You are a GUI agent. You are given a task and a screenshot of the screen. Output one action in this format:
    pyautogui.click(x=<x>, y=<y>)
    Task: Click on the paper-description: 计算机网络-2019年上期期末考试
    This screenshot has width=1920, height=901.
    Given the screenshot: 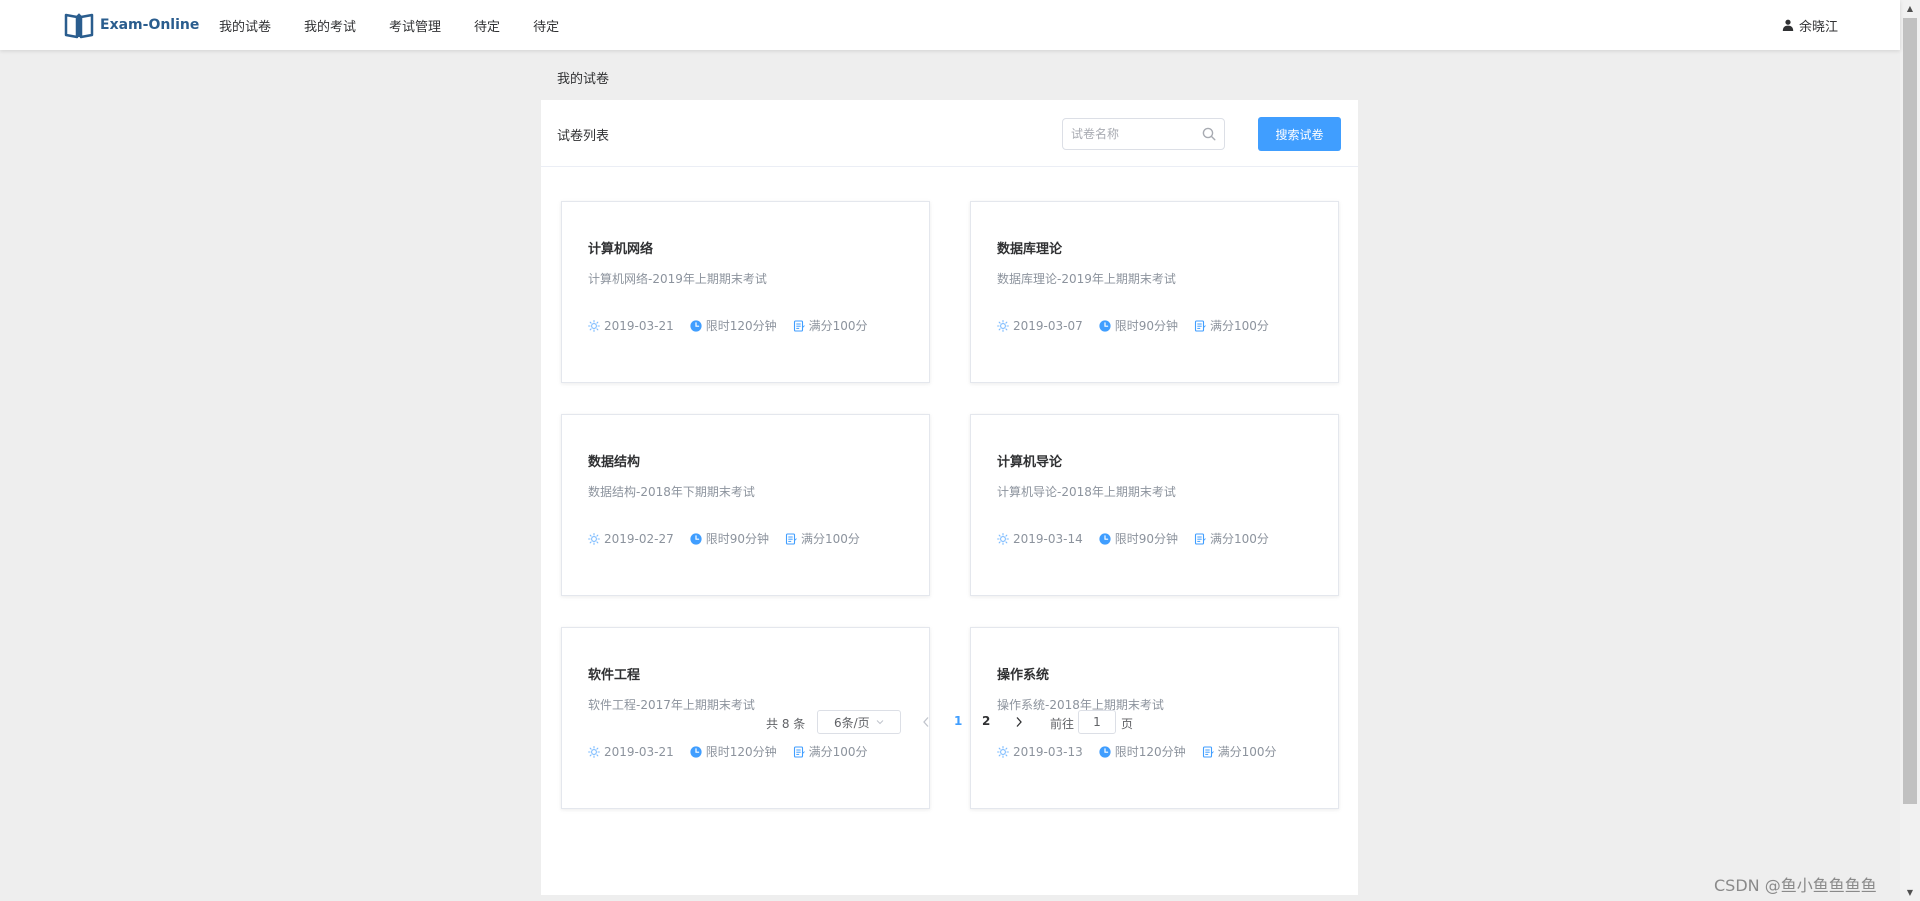 What is the action you would take?
    pyautogui.click(x=677, y=279)
    